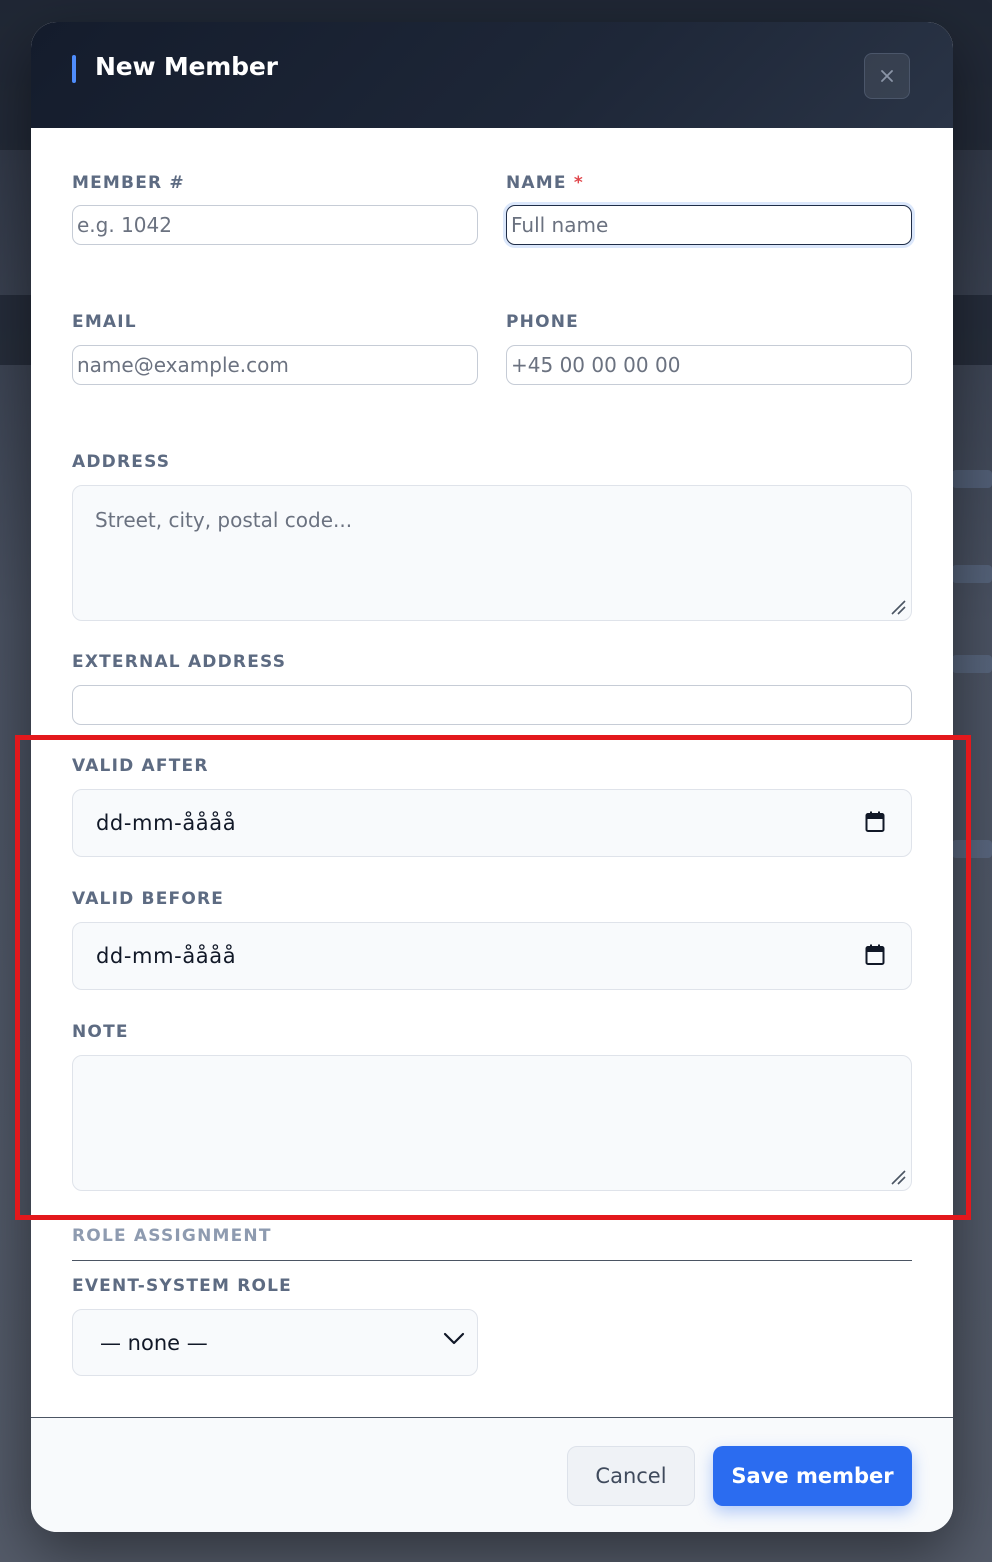 This screenshot has width=992, height=1562. Describe the element at coordinates (179, 662) in the screenshot. I see `external-address-label: EXTERNAL ADDRESS` at that location.